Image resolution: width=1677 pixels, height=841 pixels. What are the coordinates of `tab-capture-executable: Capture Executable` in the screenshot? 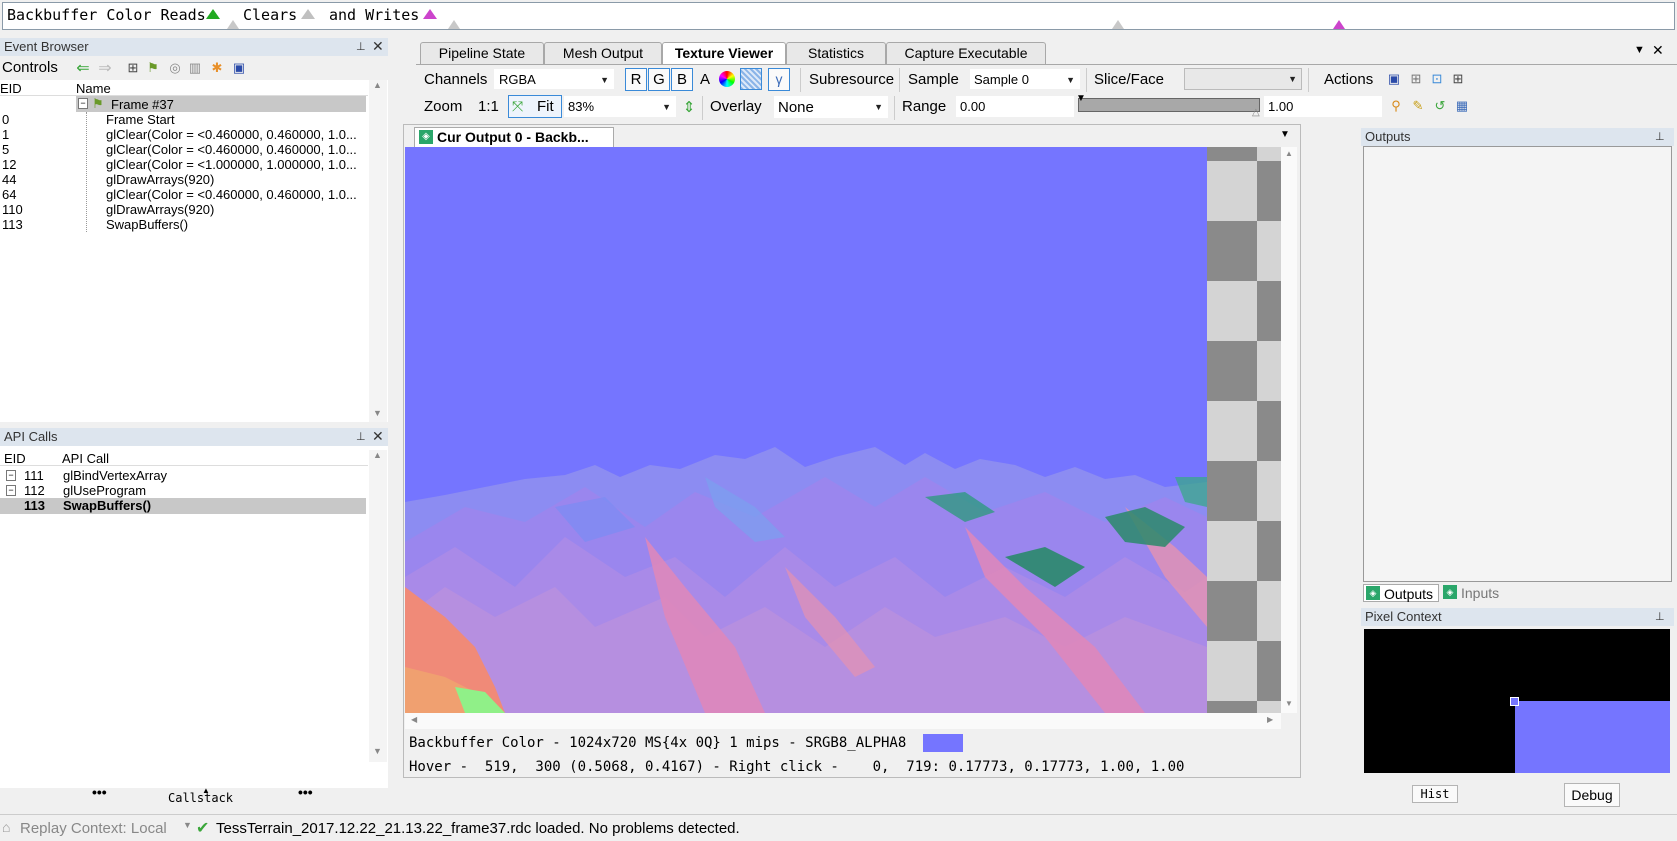 It's located at (966, 53).